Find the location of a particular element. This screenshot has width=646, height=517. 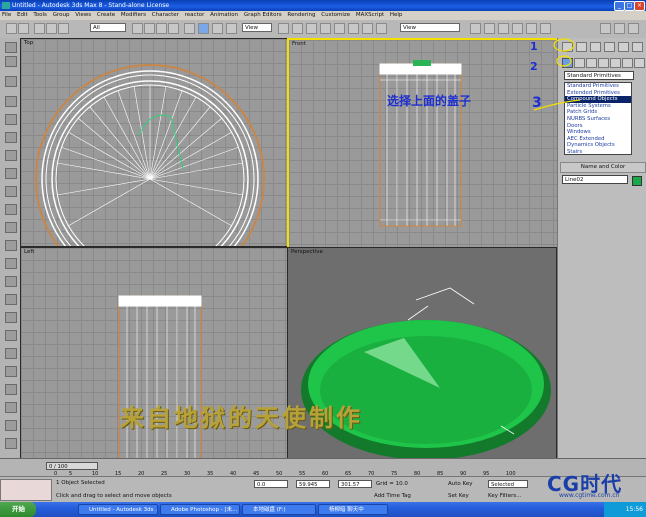

add-time-tag: Add Time Tag is located at coordinates (392, 496).